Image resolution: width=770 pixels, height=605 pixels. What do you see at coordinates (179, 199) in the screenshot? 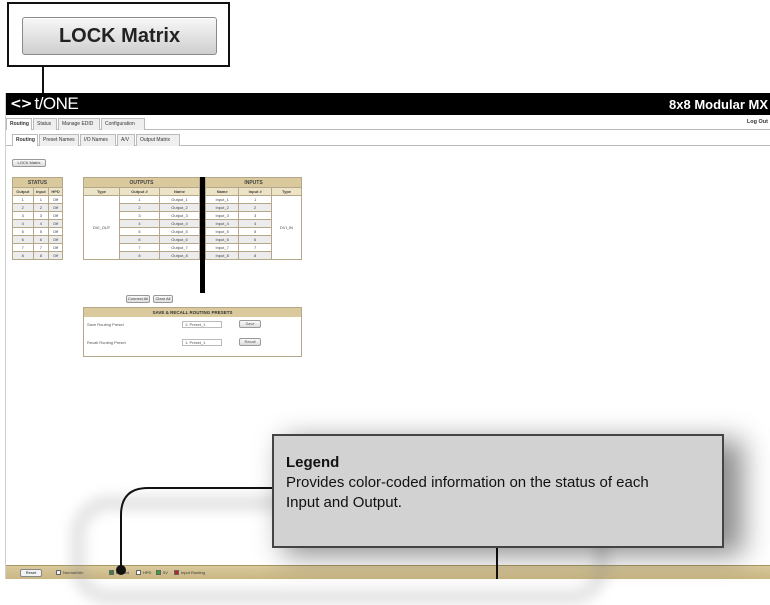
I see `output-name: Output_1` at bounding box center [179, 199].